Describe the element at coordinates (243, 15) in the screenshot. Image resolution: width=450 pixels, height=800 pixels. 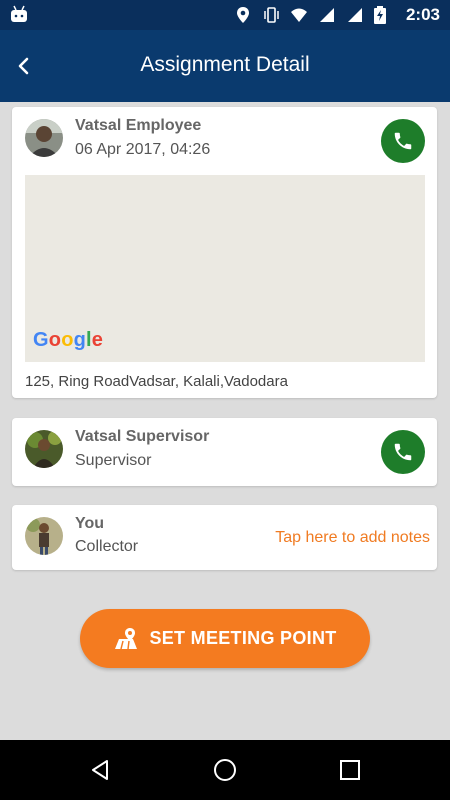
I see `location-icon` at that location.